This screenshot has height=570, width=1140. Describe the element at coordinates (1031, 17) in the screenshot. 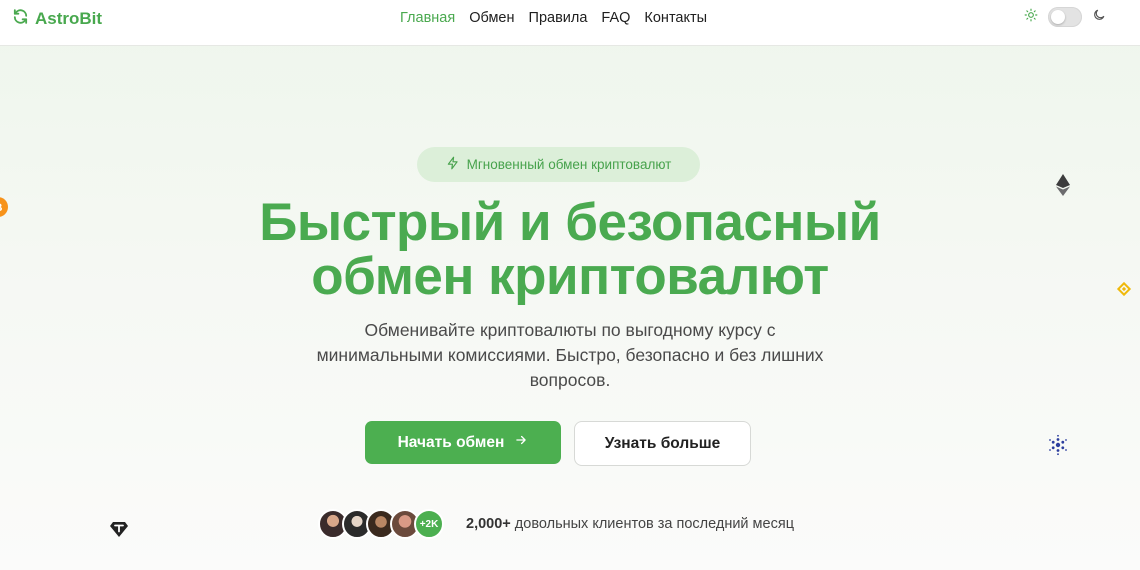

I see `sun-icon` at that location.